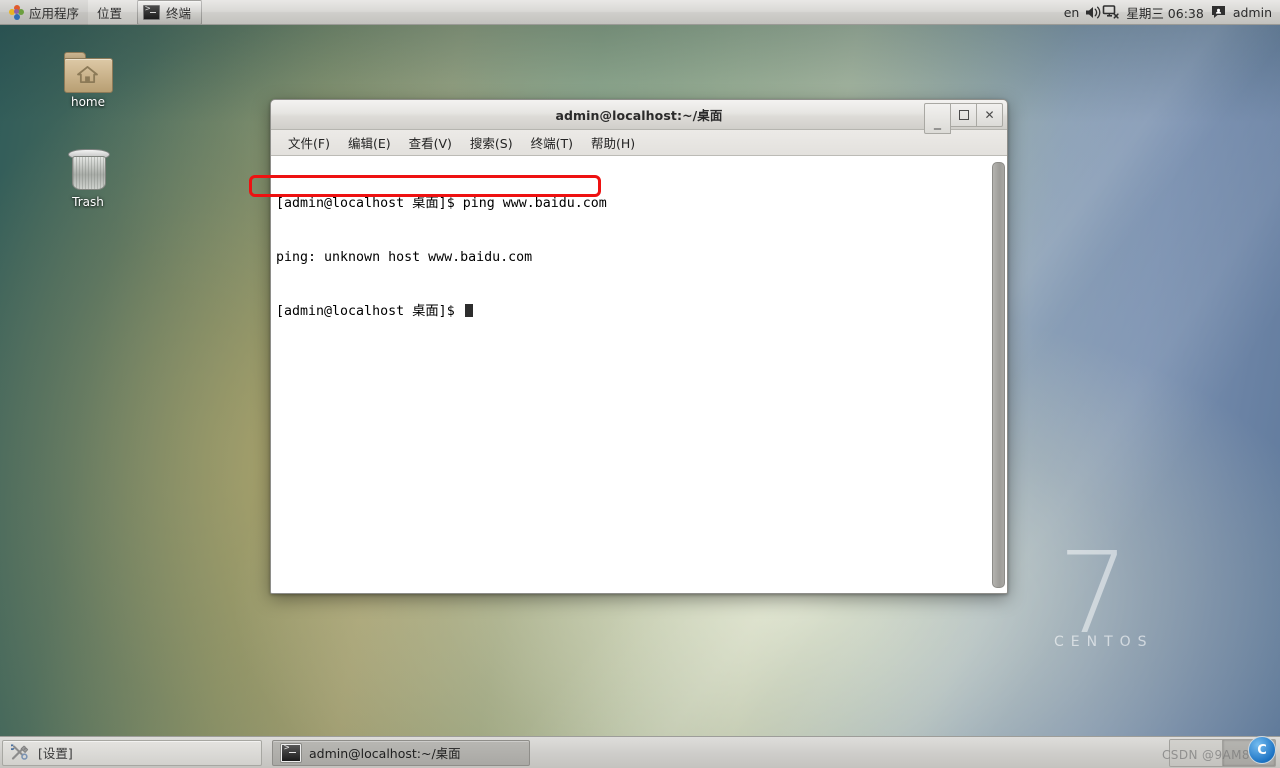  I want to click on desktop-icon-label: home, so click(88, 102).